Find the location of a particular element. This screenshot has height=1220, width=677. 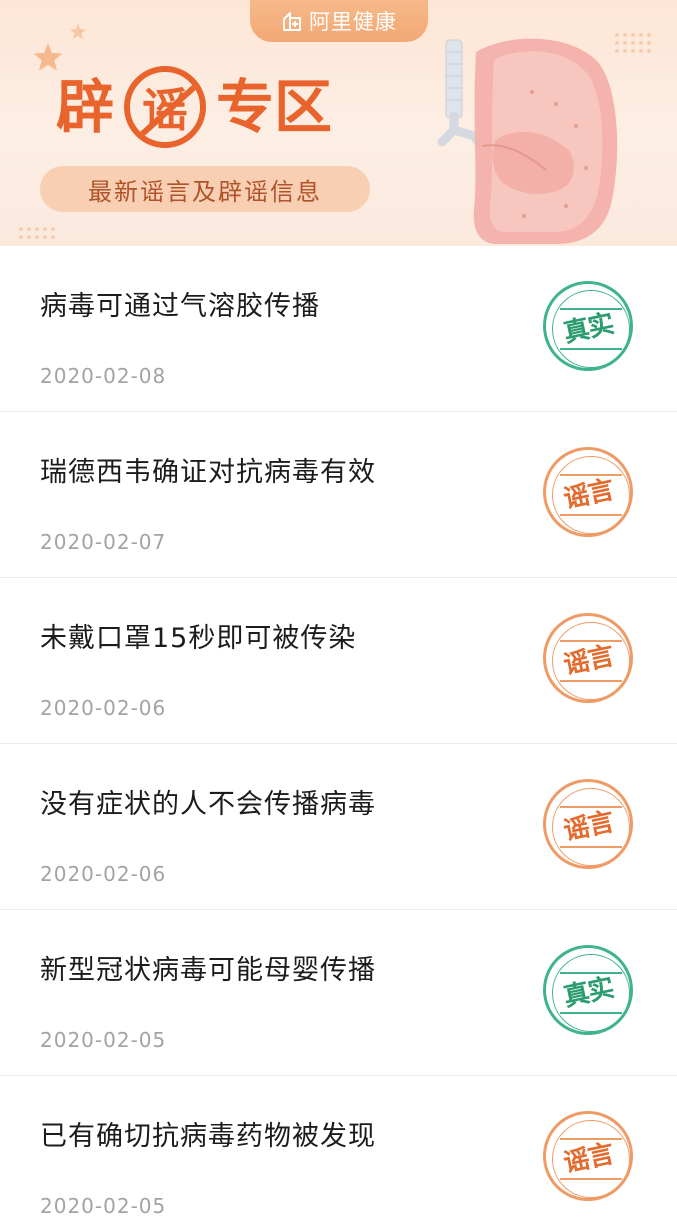

list-item: 瑞德西韦确证对抗病毒有效 2020-02-07 谣言 is located at coordinates (338, 495).